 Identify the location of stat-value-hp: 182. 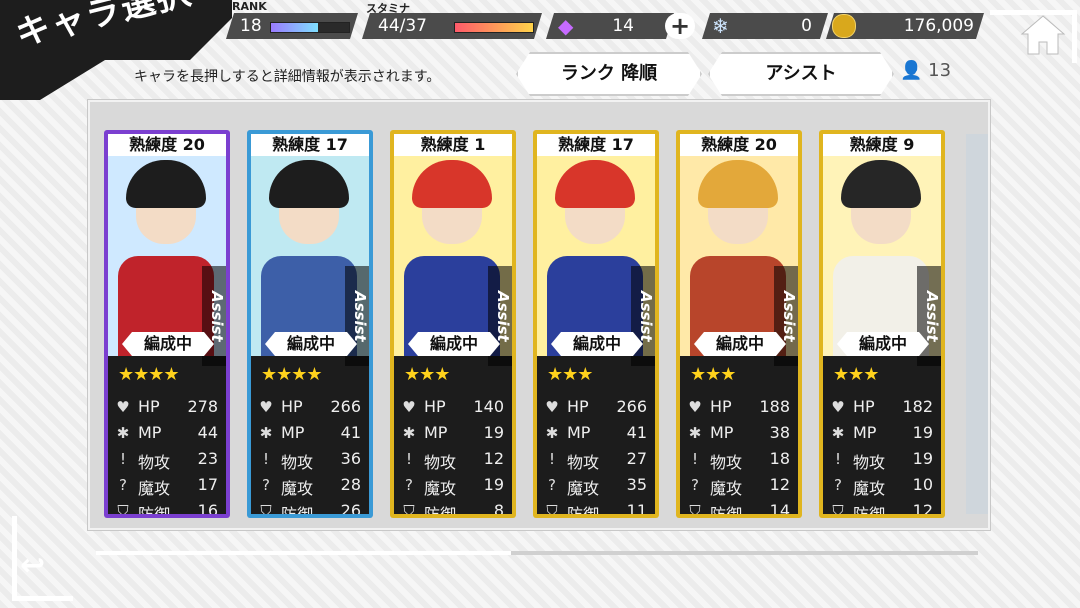
(917, 406).